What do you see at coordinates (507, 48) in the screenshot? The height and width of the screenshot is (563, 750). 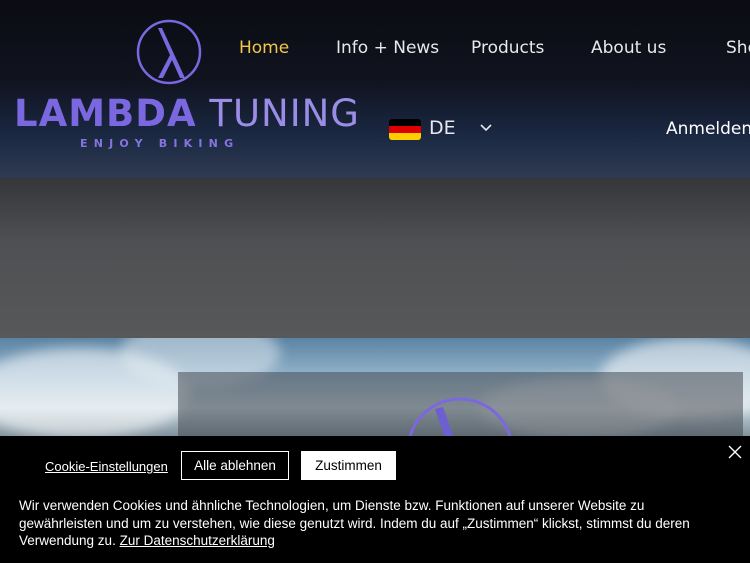 I see `nav-item-products: Products` at bounding box center [507, 48].